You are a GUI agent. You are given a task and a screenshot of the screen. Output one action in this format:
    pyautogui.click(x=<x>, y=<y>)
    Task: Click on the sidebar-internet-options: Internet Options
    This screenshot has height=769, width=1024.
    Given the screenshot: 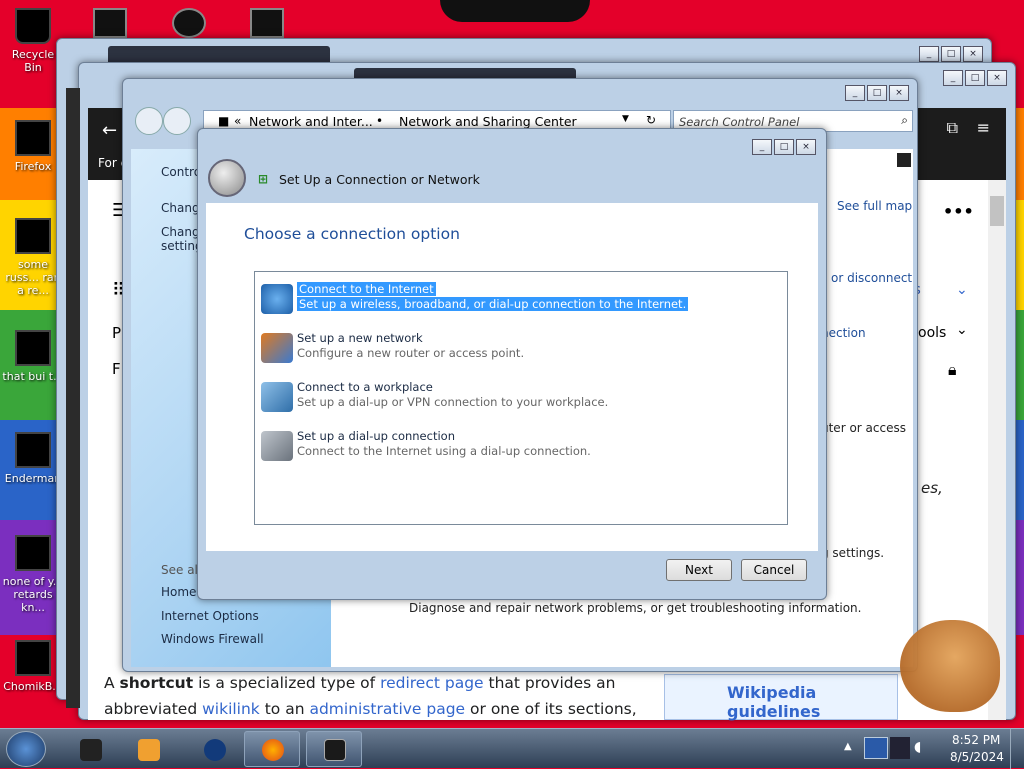 What is the action you would take?
    pyautogui.click(x=210, y=616)
    